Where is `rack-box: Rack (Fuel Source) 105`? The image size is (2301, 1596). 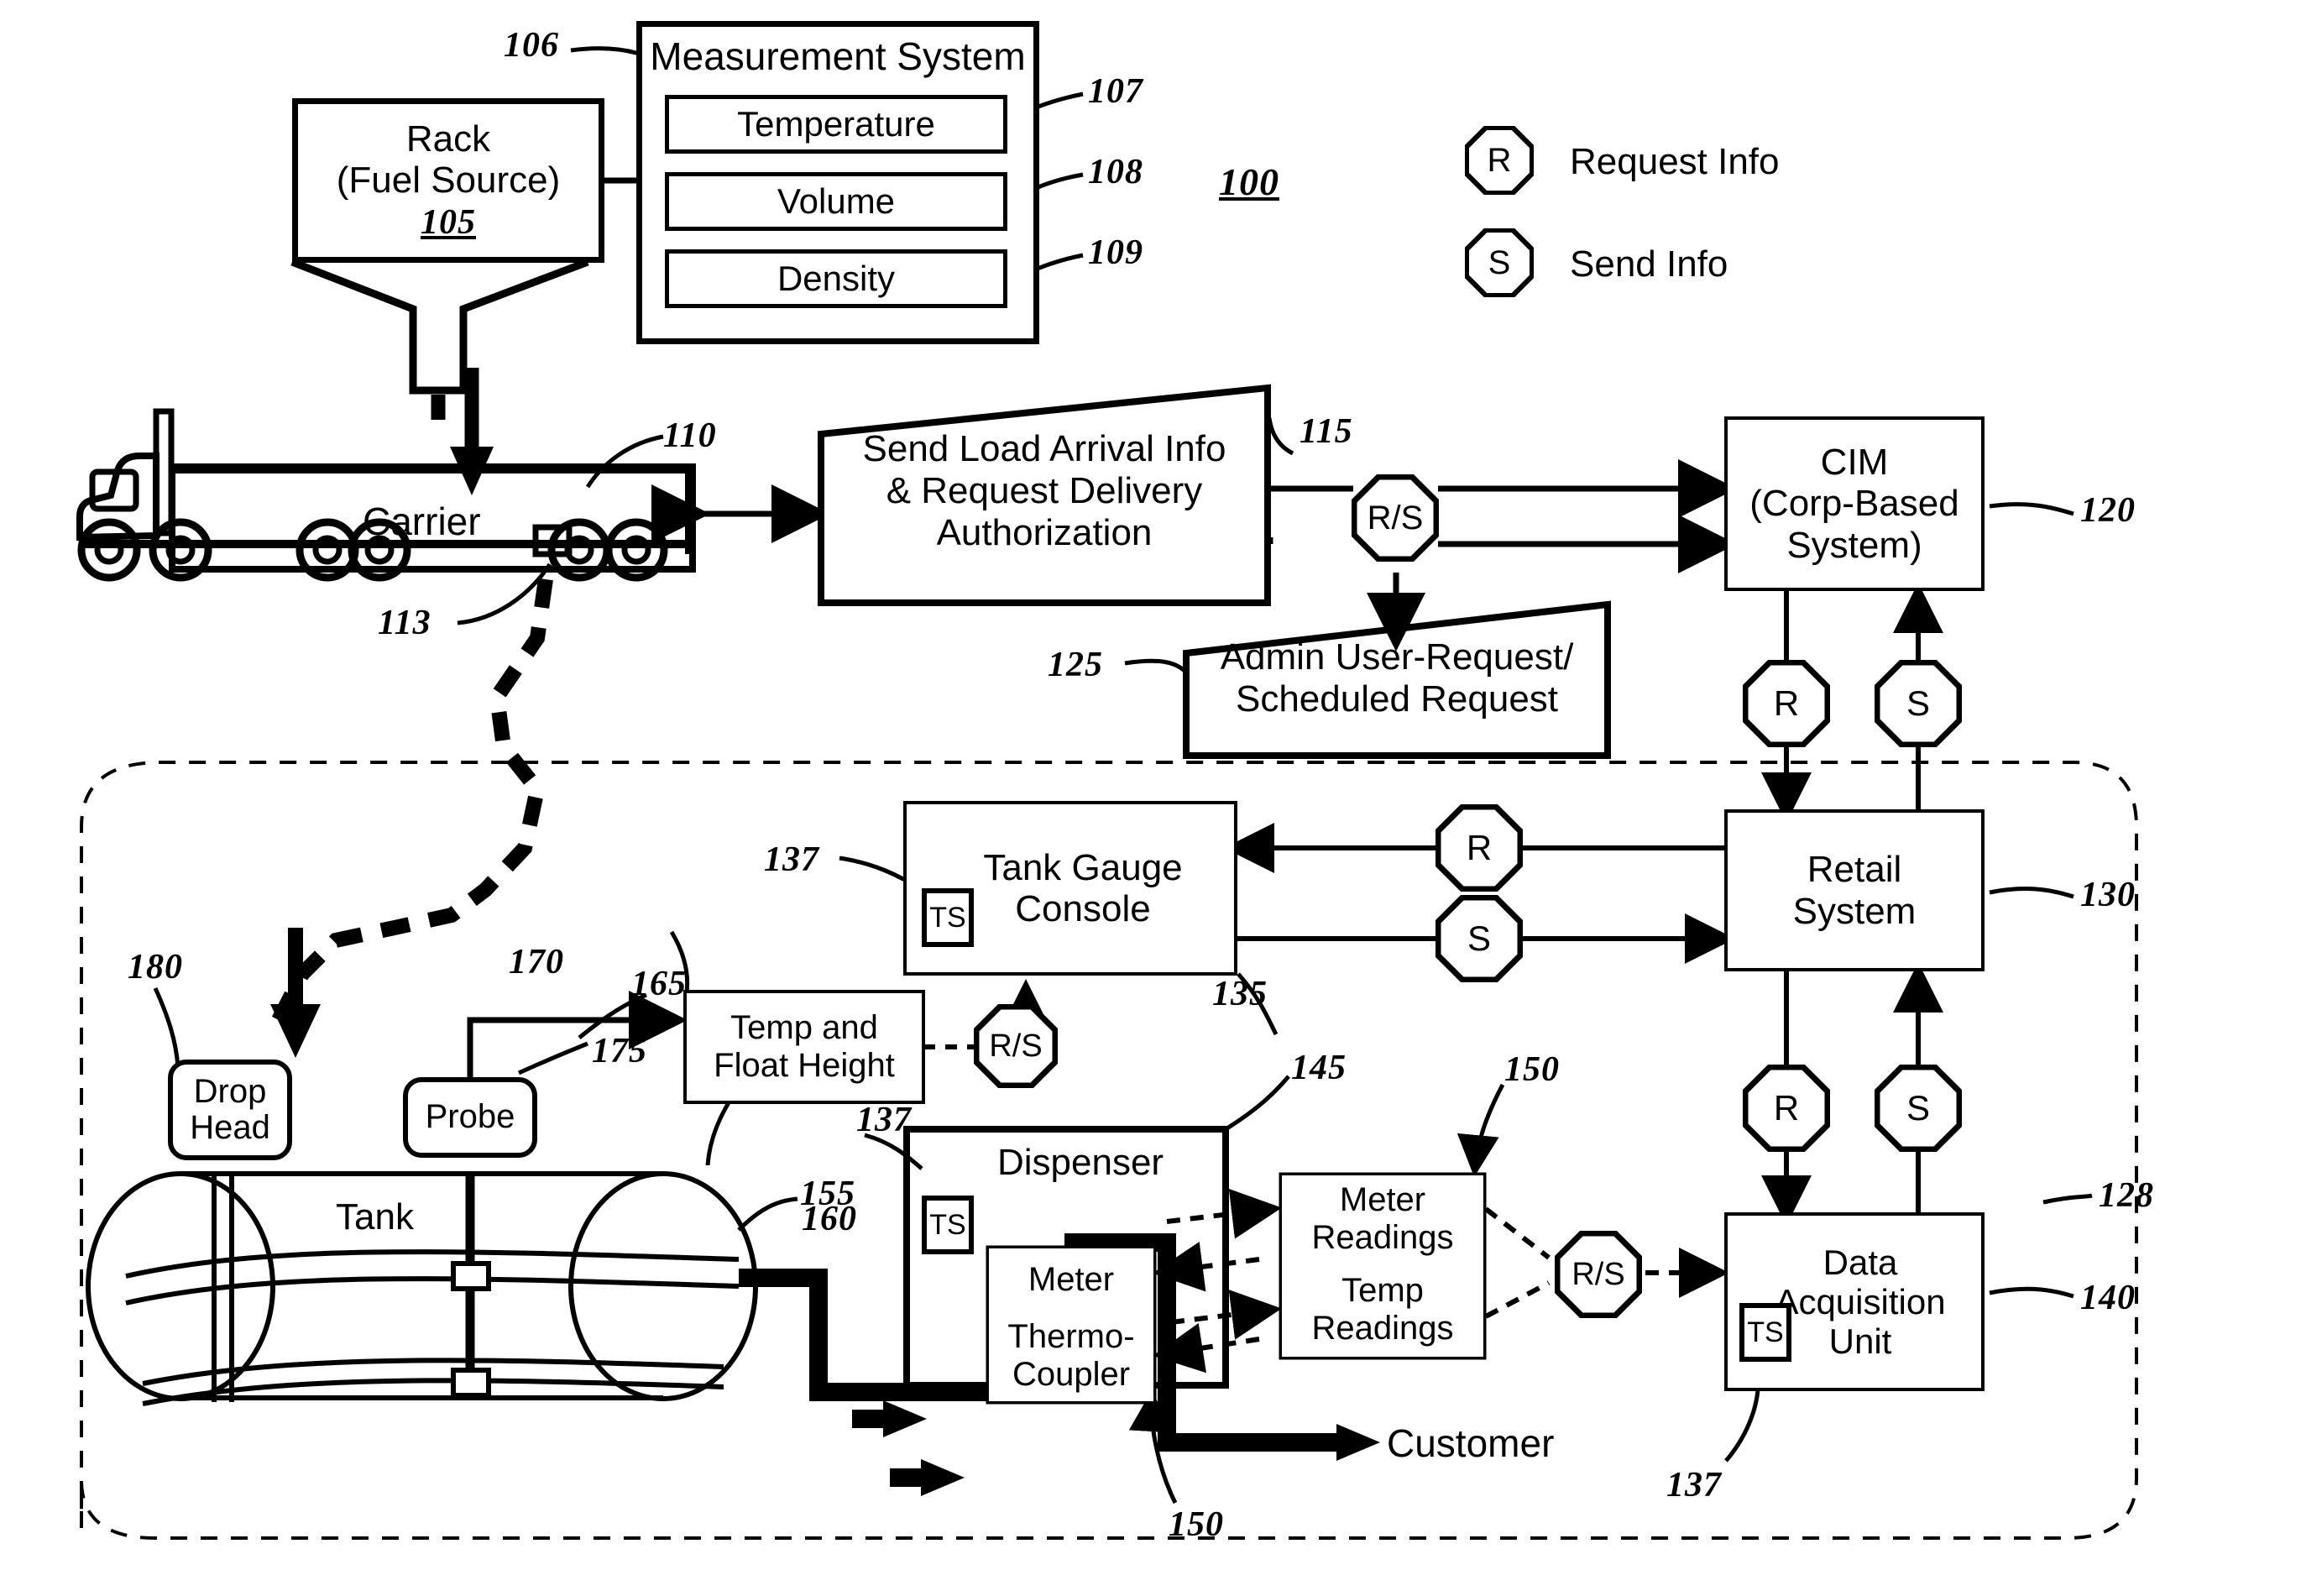
rack-box: Rack (Fuel Source) 105 is located at coordinates (448, 180).